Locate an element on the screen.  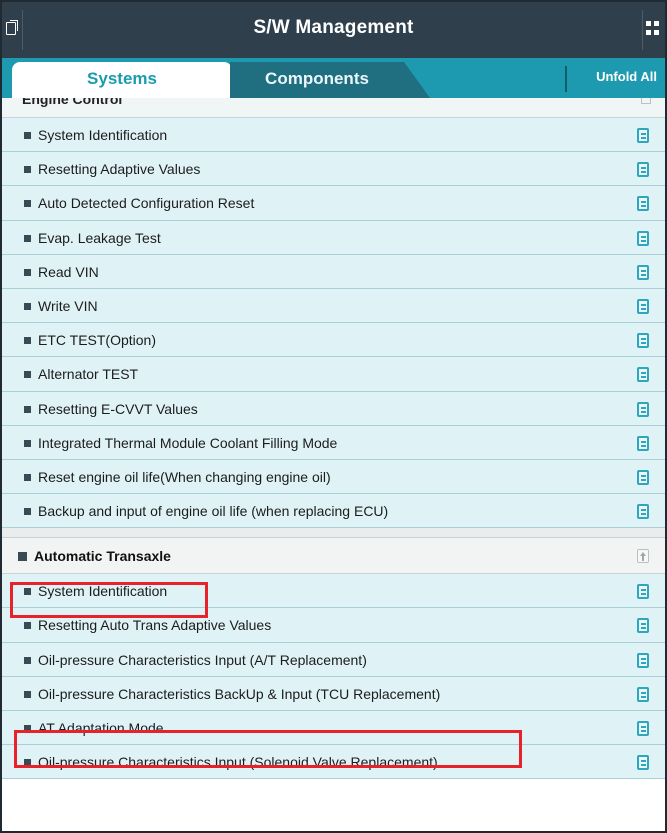
group-header-automatic-transaxle: Automatic Transaxle is located at coordinates (333, 556).